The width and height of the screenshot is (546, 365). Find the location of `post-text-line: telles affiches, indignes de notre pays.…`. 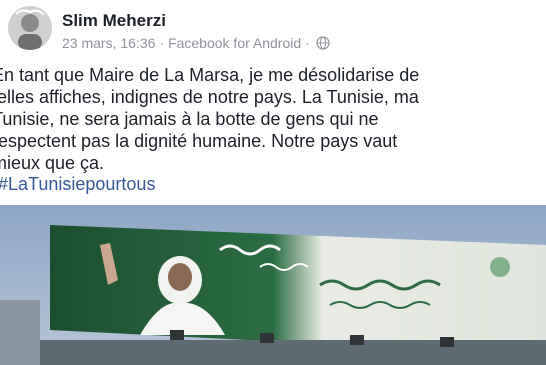

post-text-line: telles affiches, indignes de notre pays.… is located at coordinates (209, 97).